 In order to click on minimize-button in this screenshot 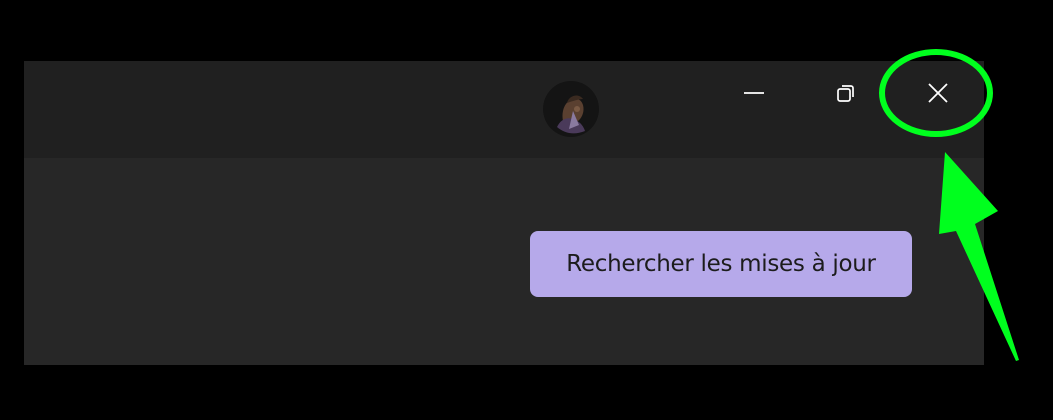, I will do `click(754, 93)`.